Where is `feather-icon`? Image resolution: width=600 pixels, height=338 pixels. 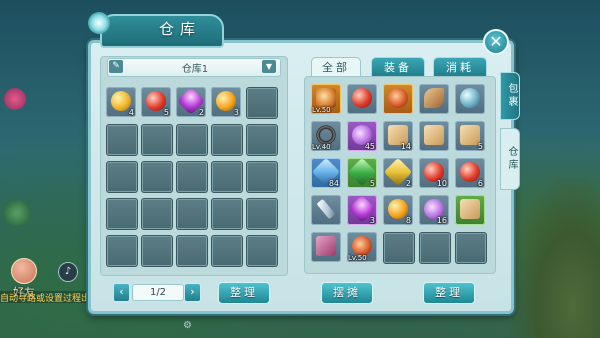 feather-icon is located at coordinates (434, 98).